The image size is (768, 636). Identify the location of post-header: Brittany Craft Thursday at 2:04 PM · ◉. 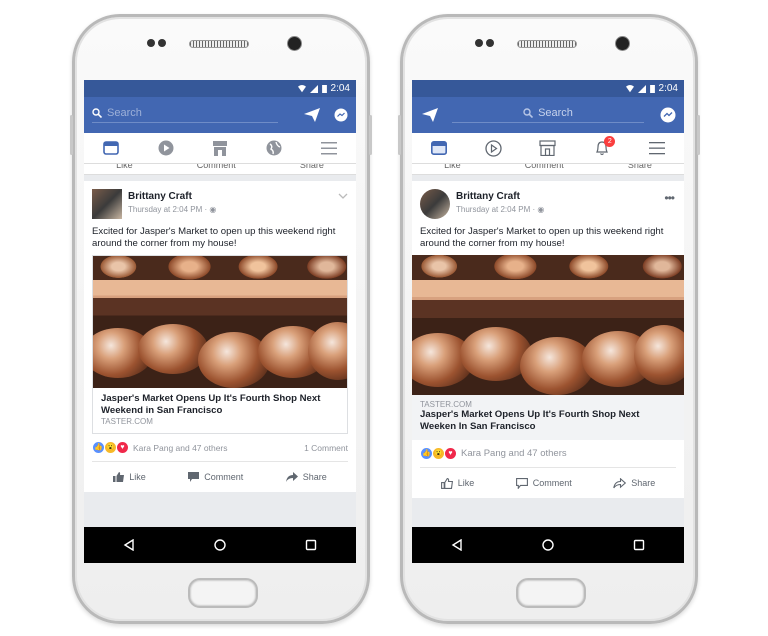
(220, 200).